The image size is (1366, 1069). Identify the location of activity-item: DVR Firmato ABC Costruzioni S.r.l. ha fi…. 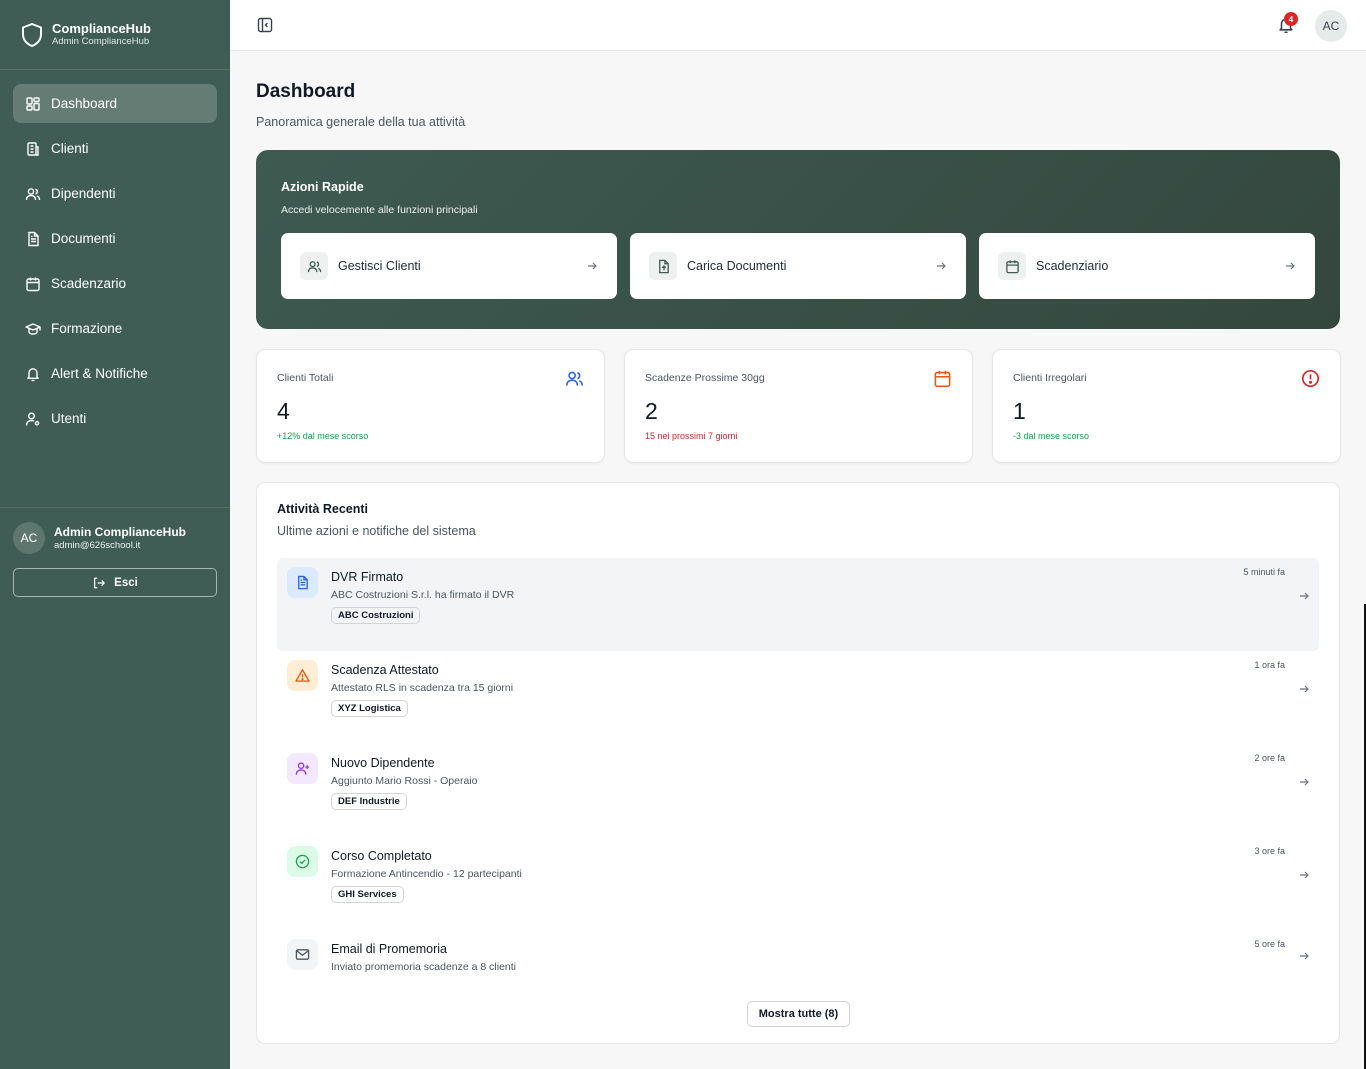
(798, 604).